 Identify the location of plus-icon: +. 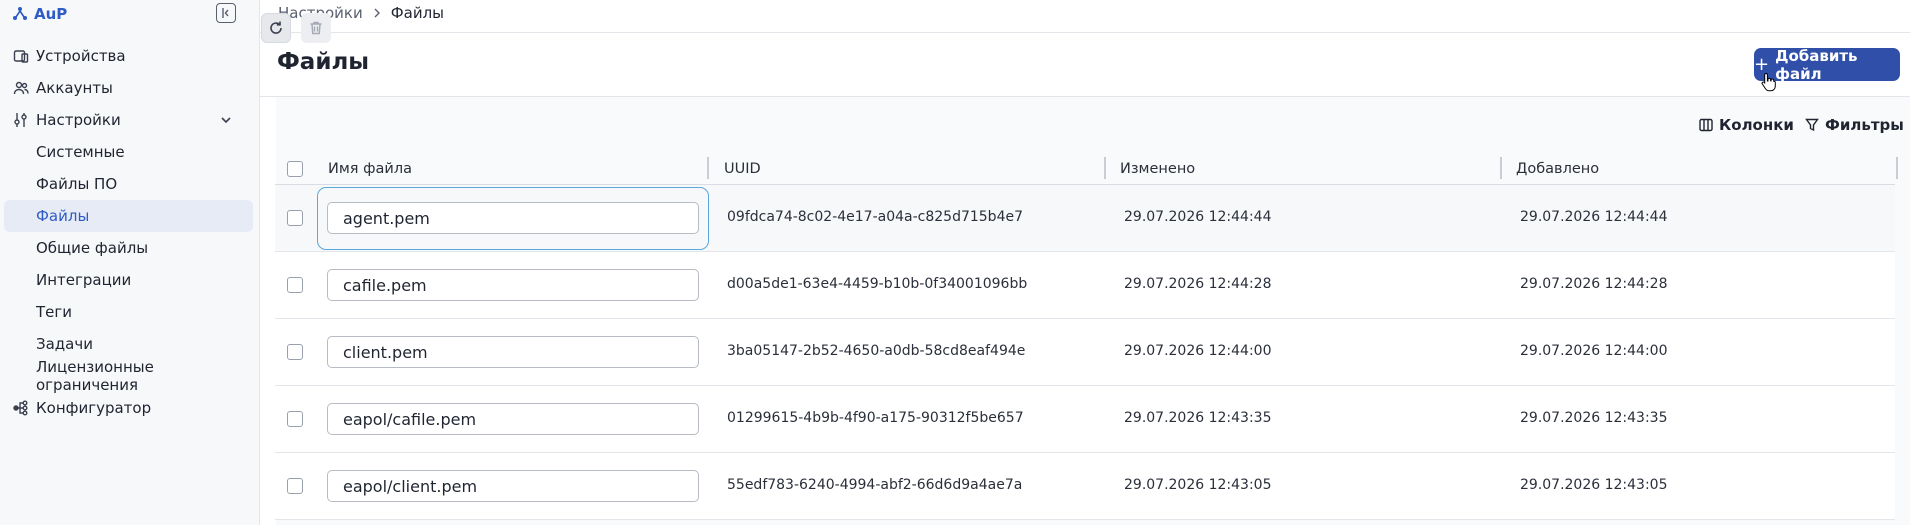
(1762, 64).